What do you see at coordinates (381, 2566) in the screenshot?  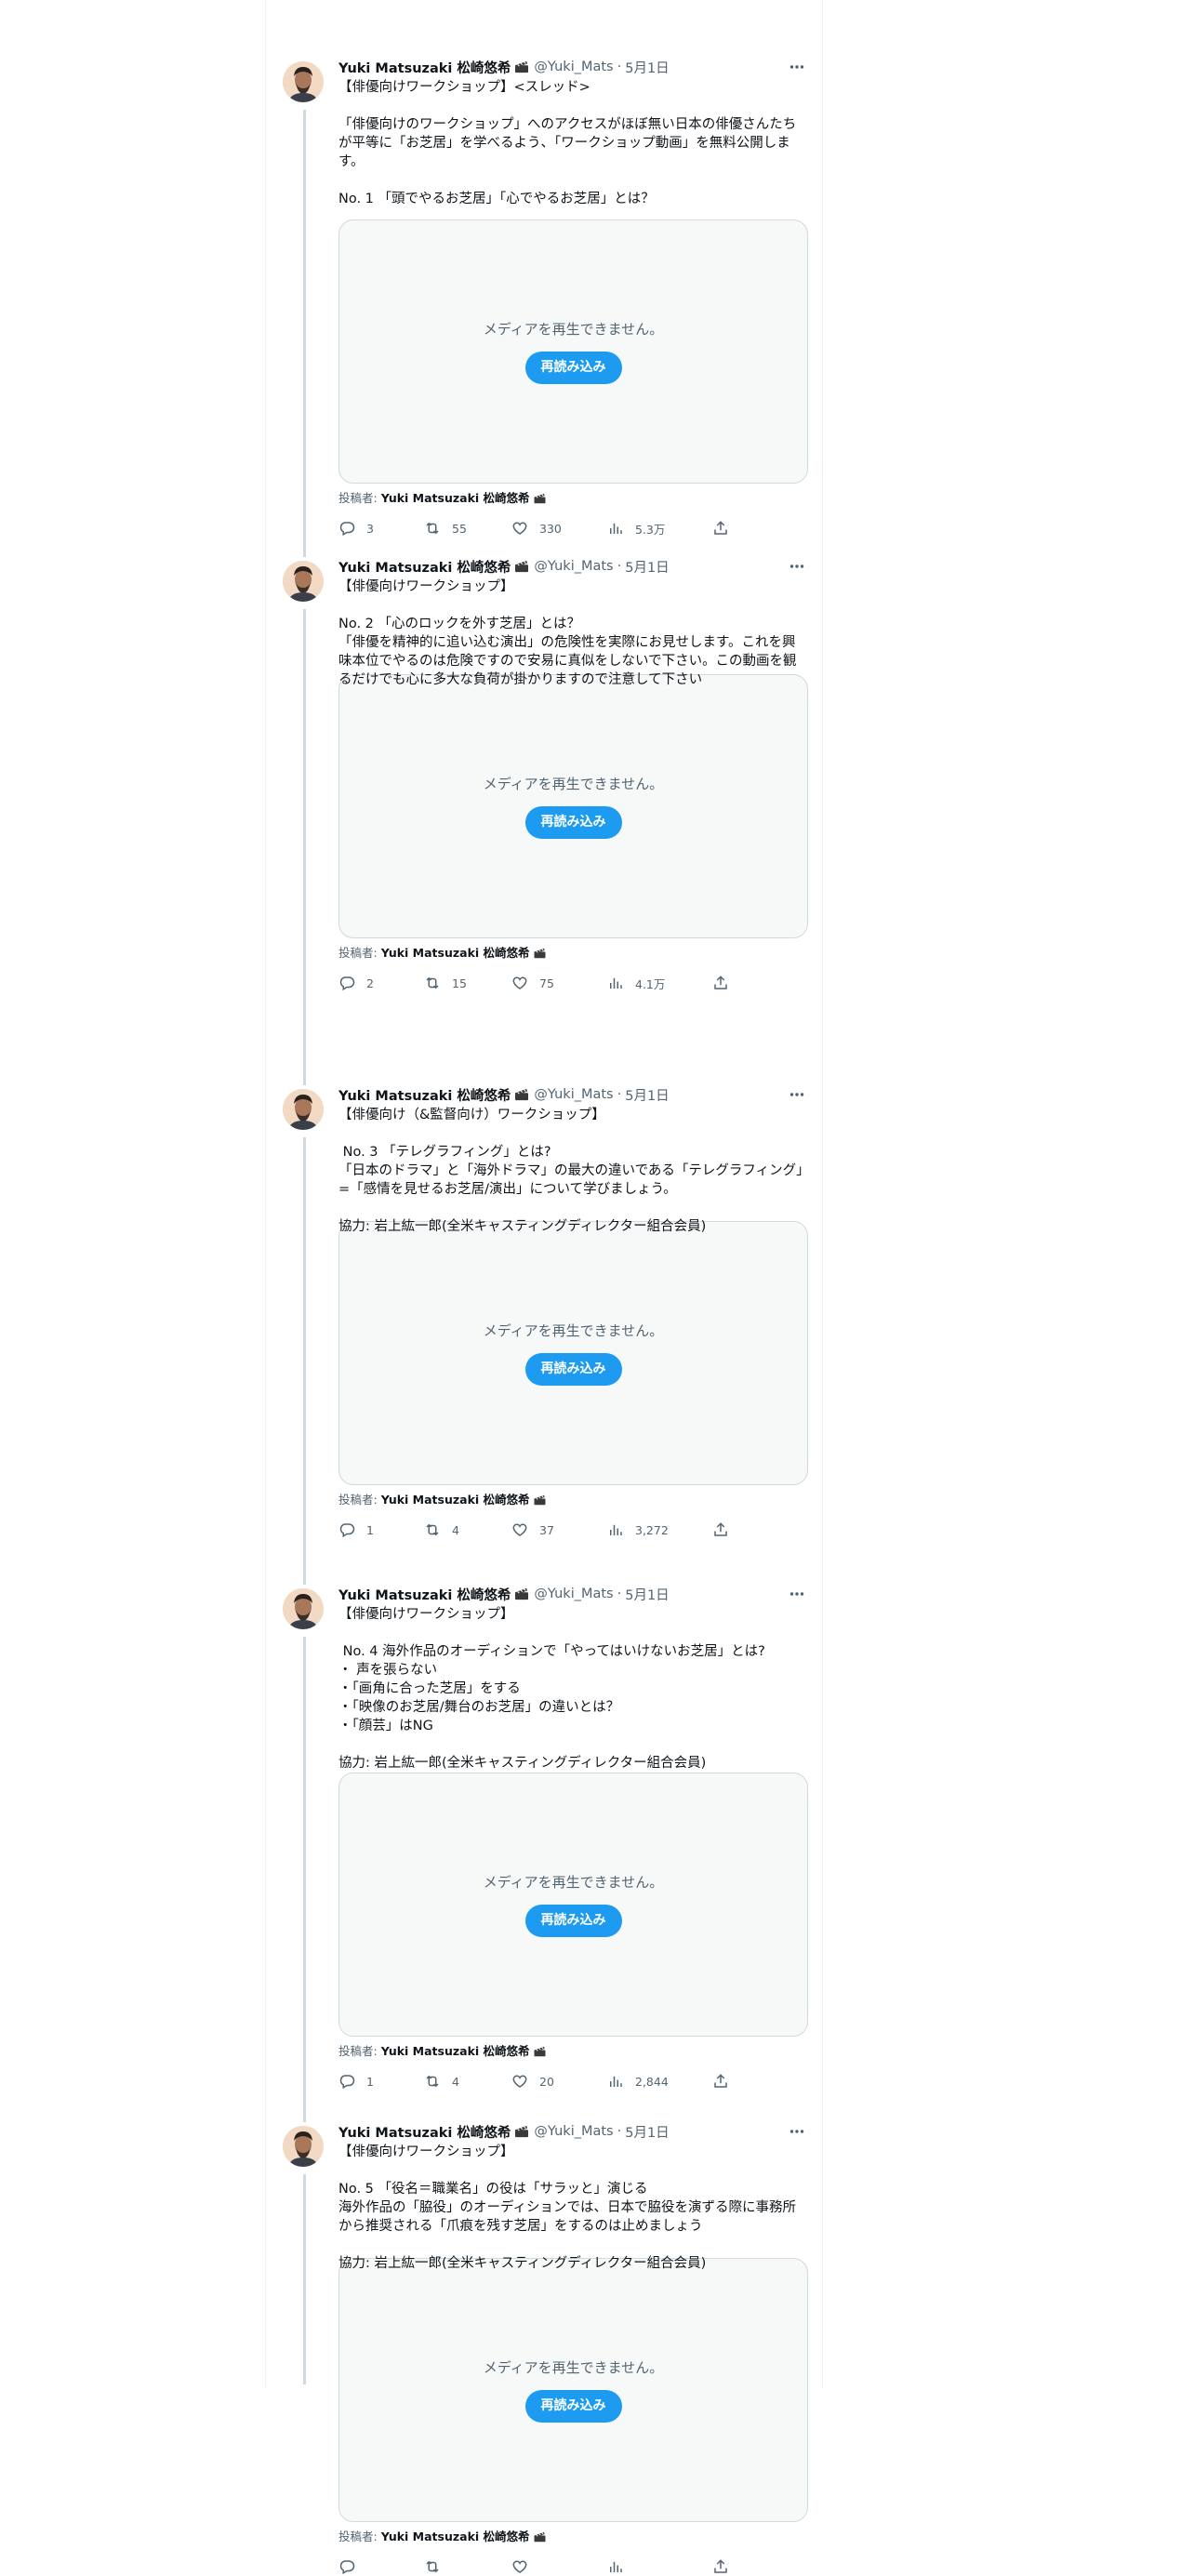 I see `reply-button` at bounding box center [381, 2566].